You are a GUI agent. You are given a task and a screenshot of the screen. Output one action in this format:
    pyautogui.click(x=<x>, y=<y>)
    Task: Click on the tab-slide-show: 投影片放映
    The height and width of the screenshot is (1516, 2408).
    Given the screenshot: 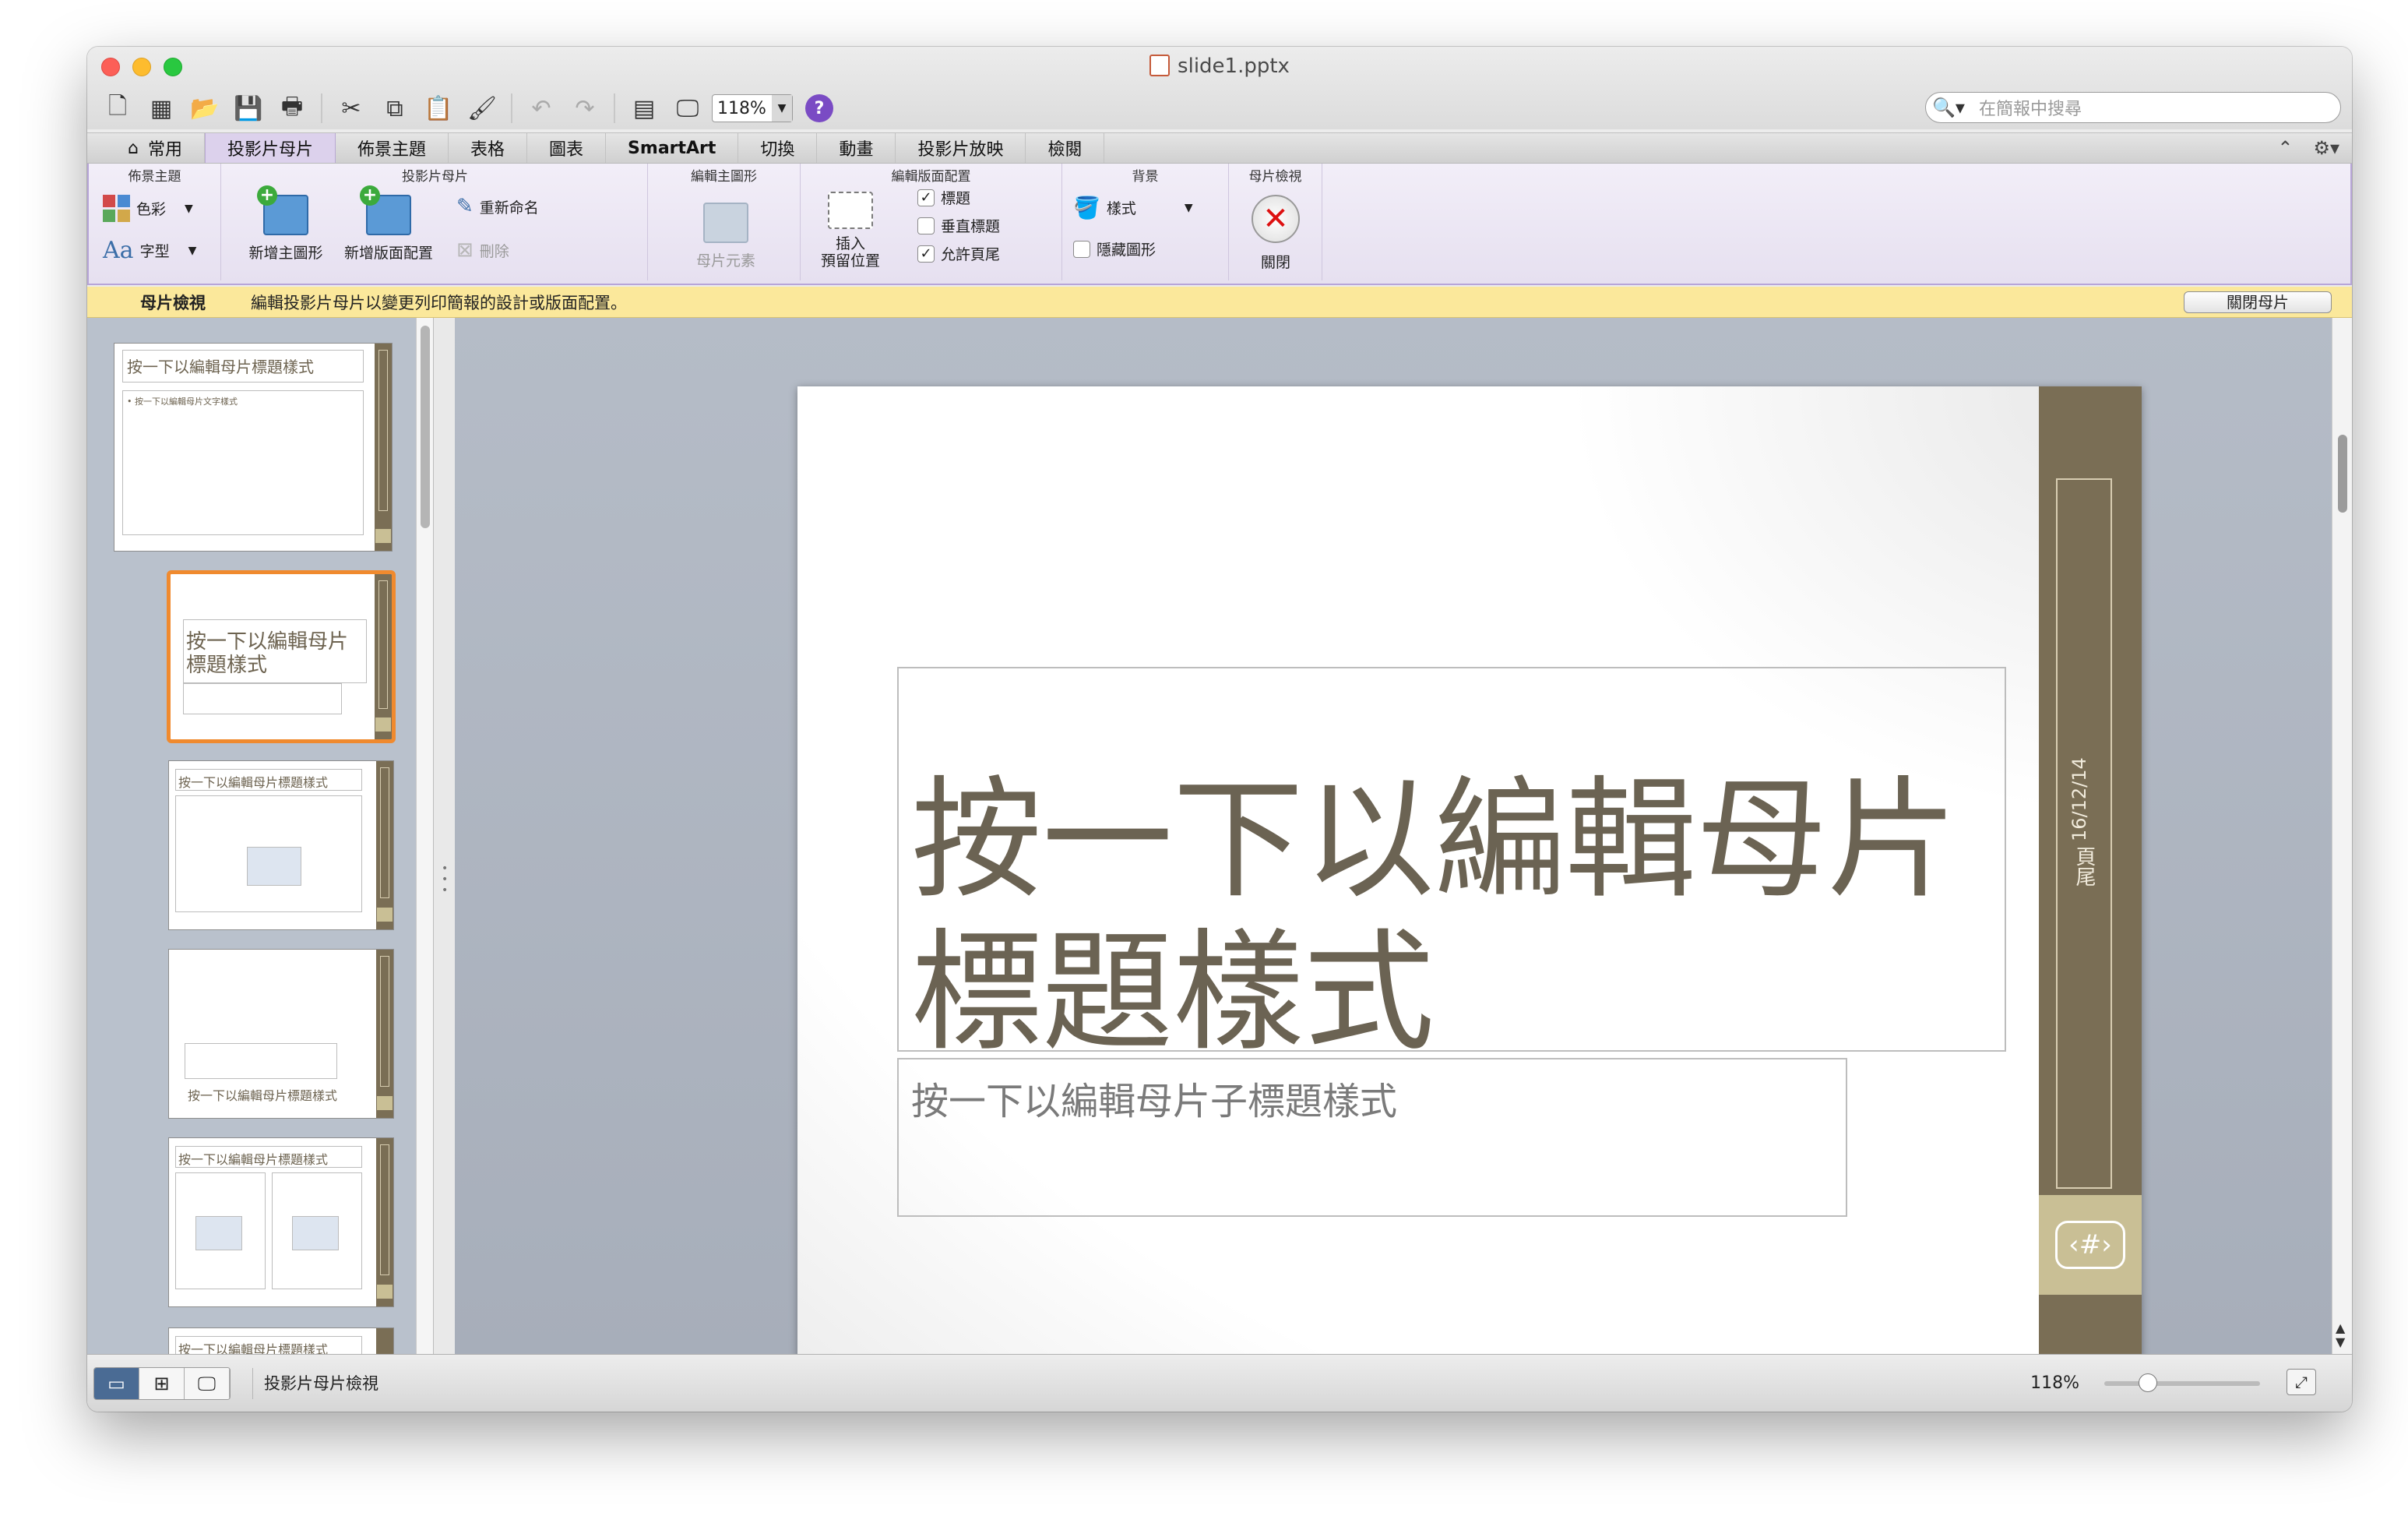 What is the action you would take?
    pyautogui.click(x=961, y=148)
    